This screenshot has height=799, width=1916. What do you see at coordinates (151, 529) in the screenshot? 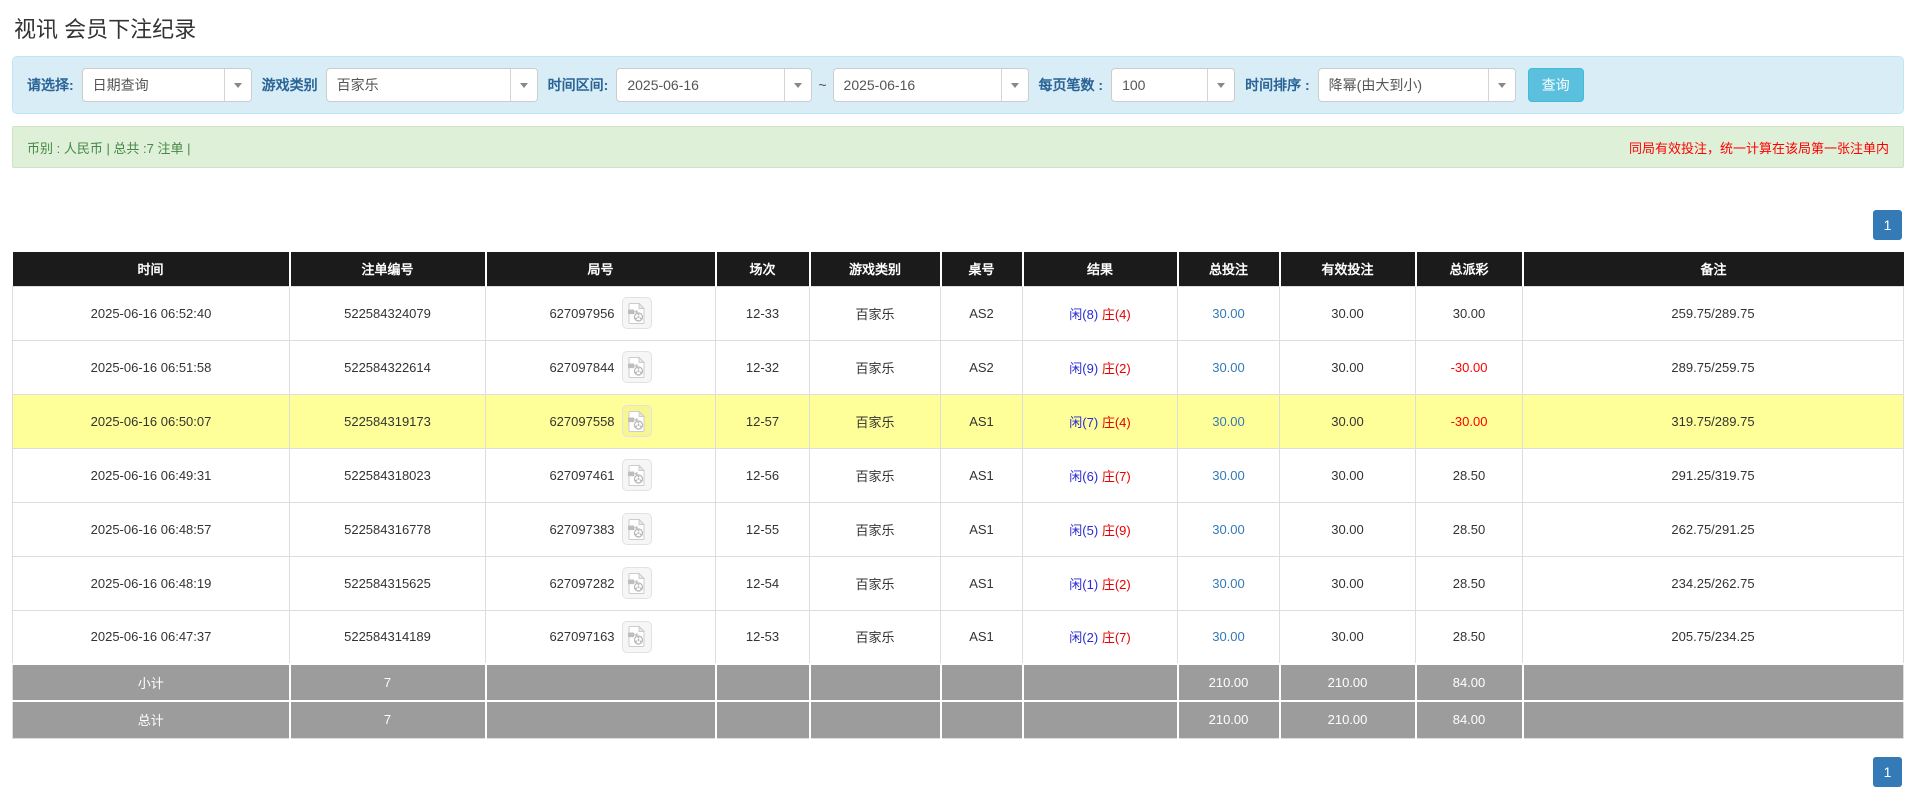
I see `cell-time: 2025-06-16 06:48:57` at bounding box center [151, 529].